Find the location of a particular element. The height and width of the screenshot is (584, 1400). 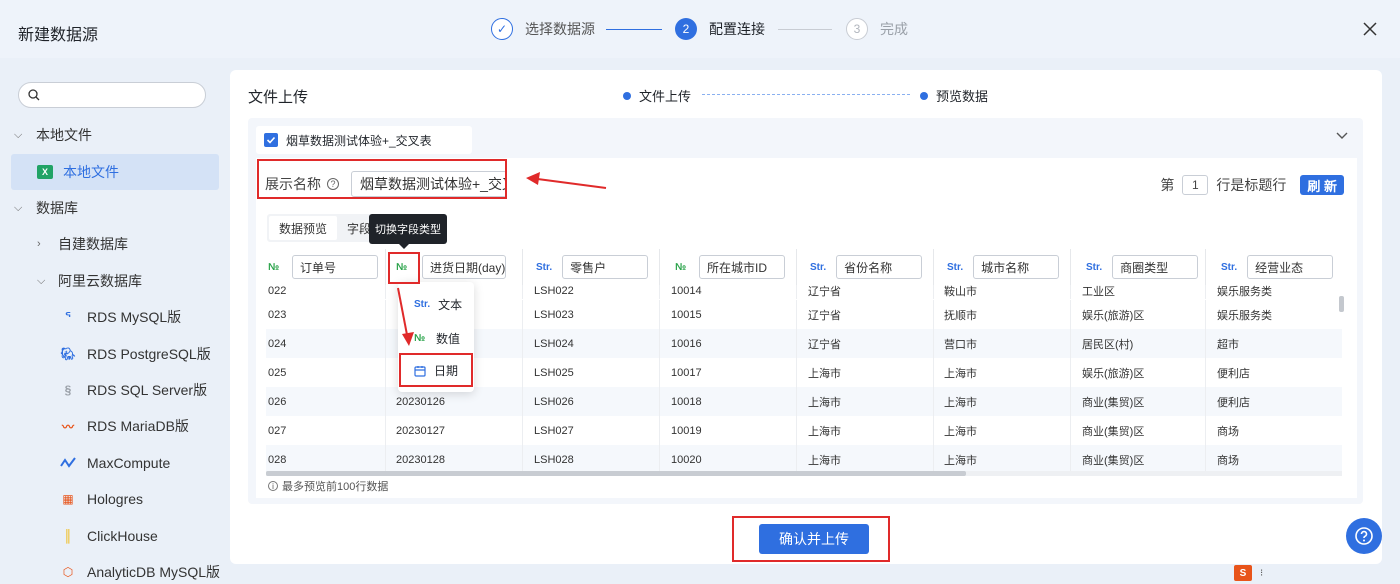

vertical-scrollbar is located at coordinates (1341, 304).